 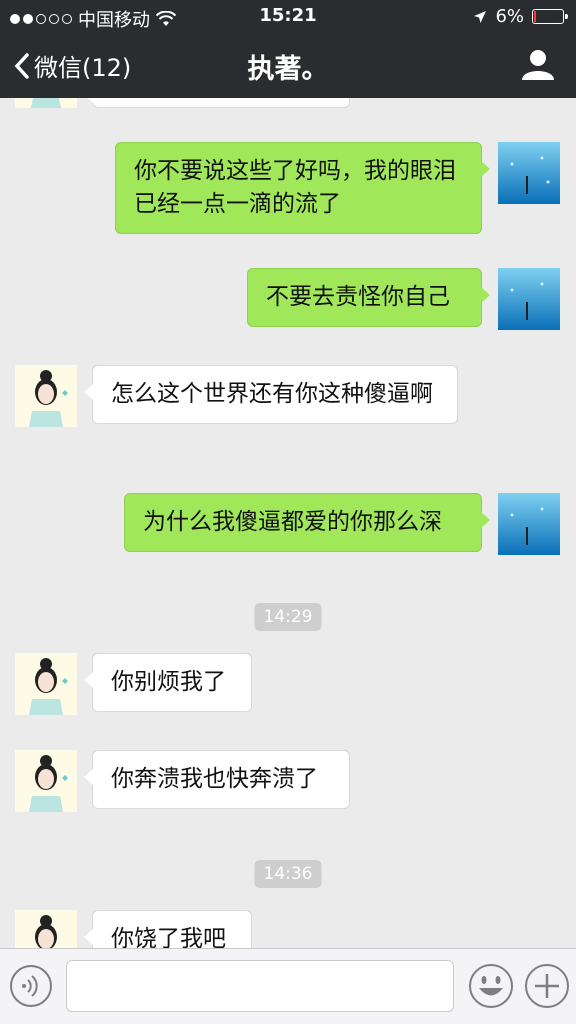 I want to click on voice-icon, so click(x=31, y=986).